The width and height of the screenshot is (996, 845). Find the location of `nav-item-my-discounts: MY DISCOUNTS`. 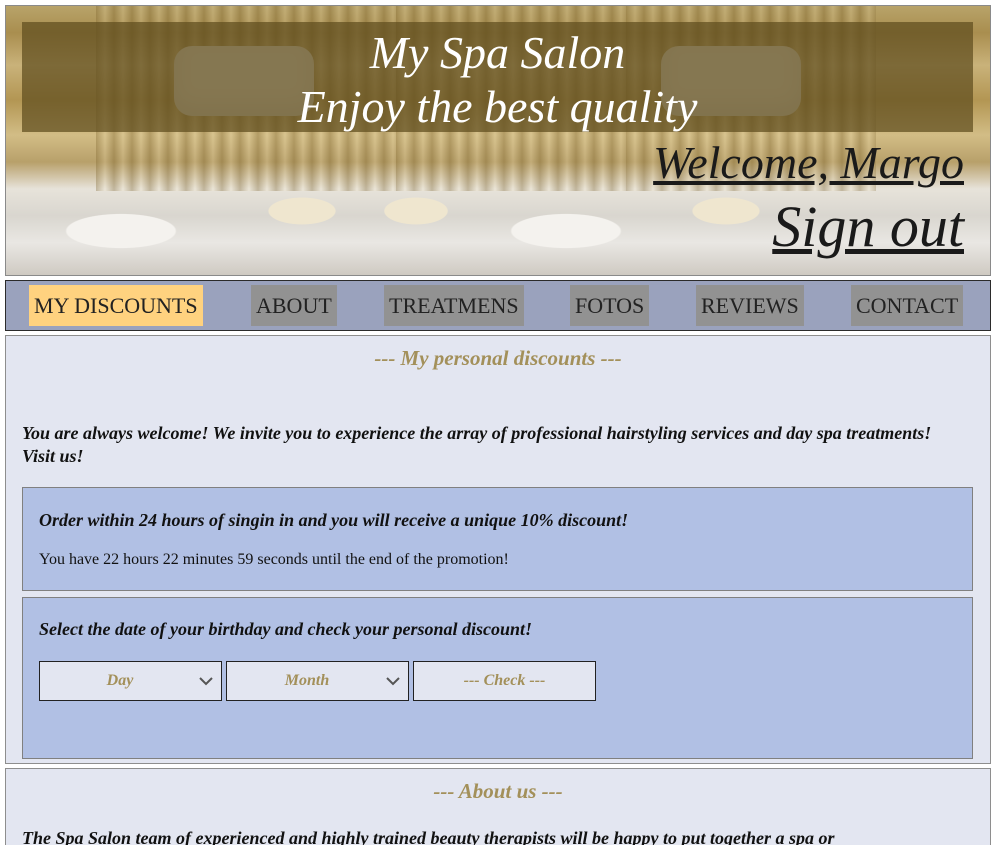

nav-item-my-discounts: MY DISCOUNTS is located at coordinates (116, 305).